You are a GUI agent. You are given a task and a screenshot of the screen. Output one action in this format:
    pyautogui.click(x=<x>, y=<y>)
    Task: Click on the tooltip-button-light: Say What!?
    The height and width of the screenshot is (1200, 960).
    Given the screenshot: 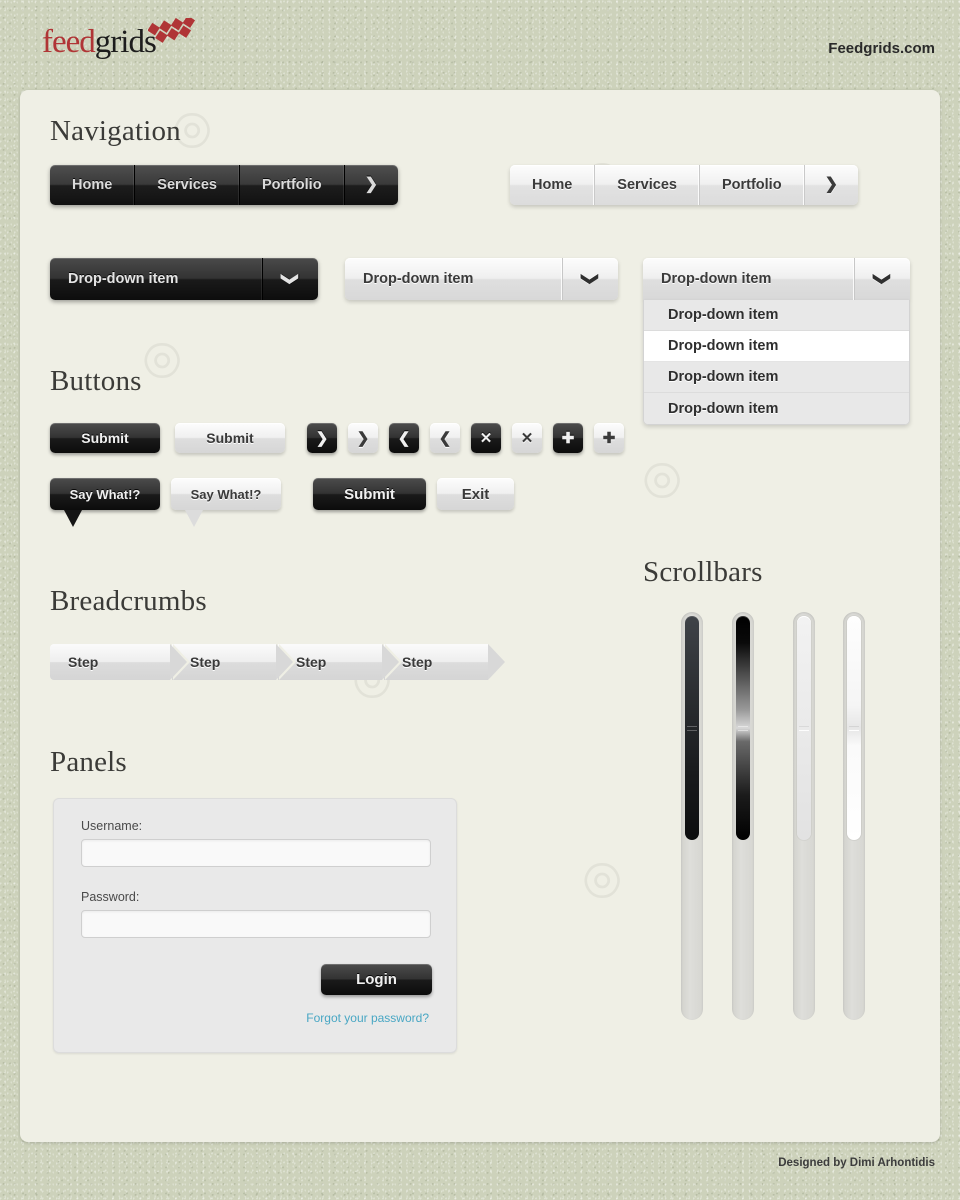 What is the action you would take?
    pyautogui.click(x=226, y=502)
    